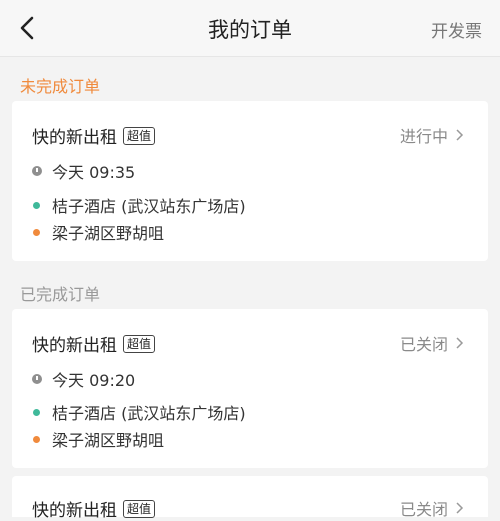 The width and height of the screenshot is (500, 521). What do you see at coordinates (250, 498) in the screenshot?
I see `order-card: 快的新出租 超值 已关闭` at bounding box center [250, 498].